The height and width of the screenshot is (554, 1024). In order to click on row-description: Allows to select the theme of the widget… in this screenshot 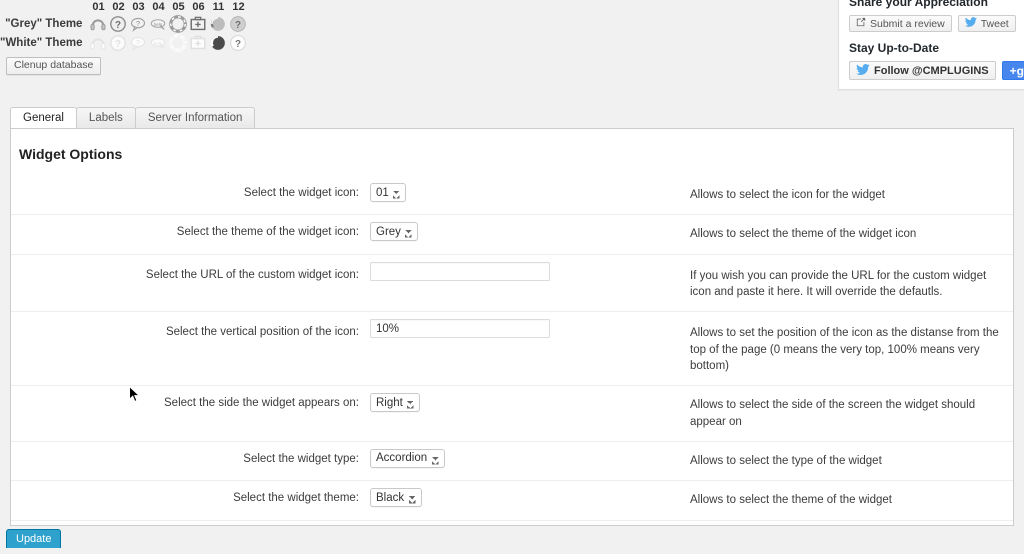, I will do `click(803, 234)`.